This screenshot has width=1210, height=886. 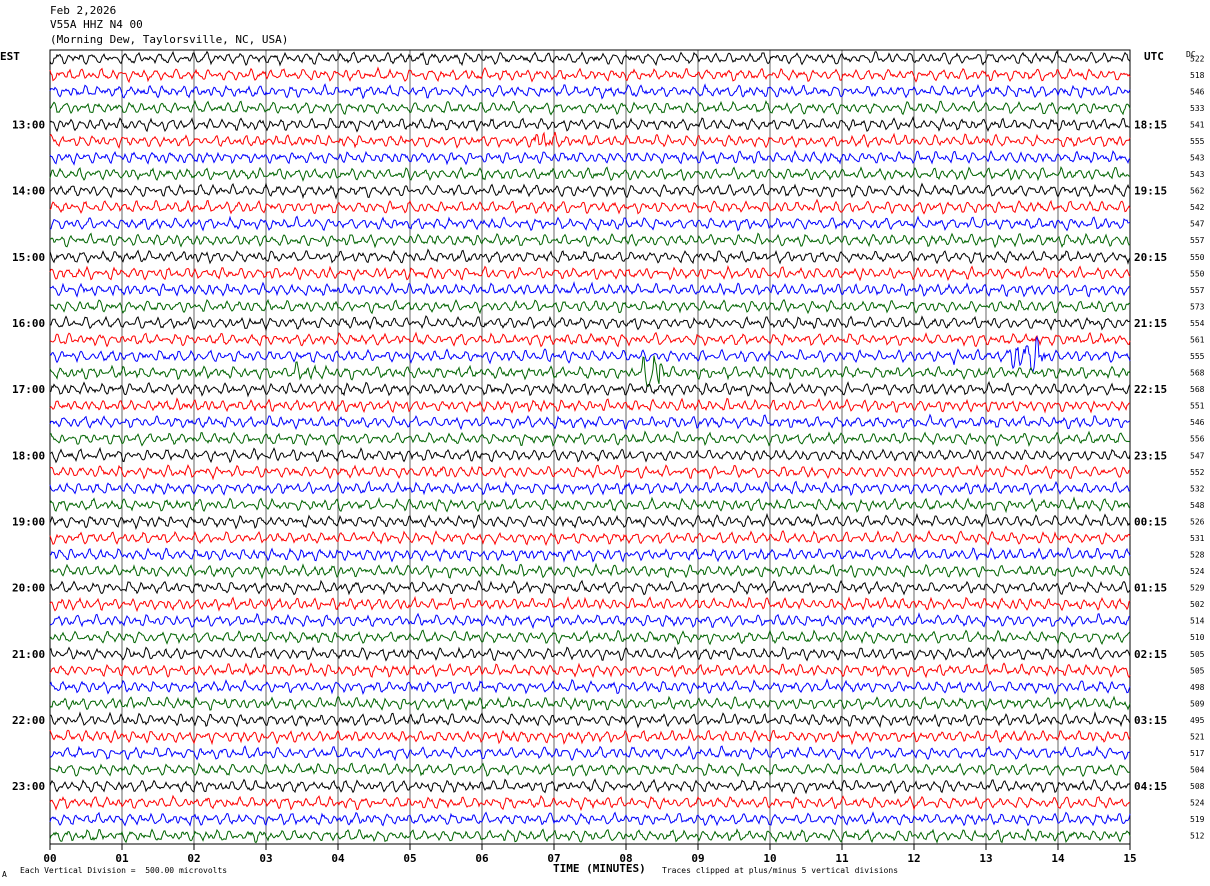 What do you see at coordinates (1150, 257) in the screenshot?
I see `utc-hour-label: 20:15` at bounding box center [1150, 257].